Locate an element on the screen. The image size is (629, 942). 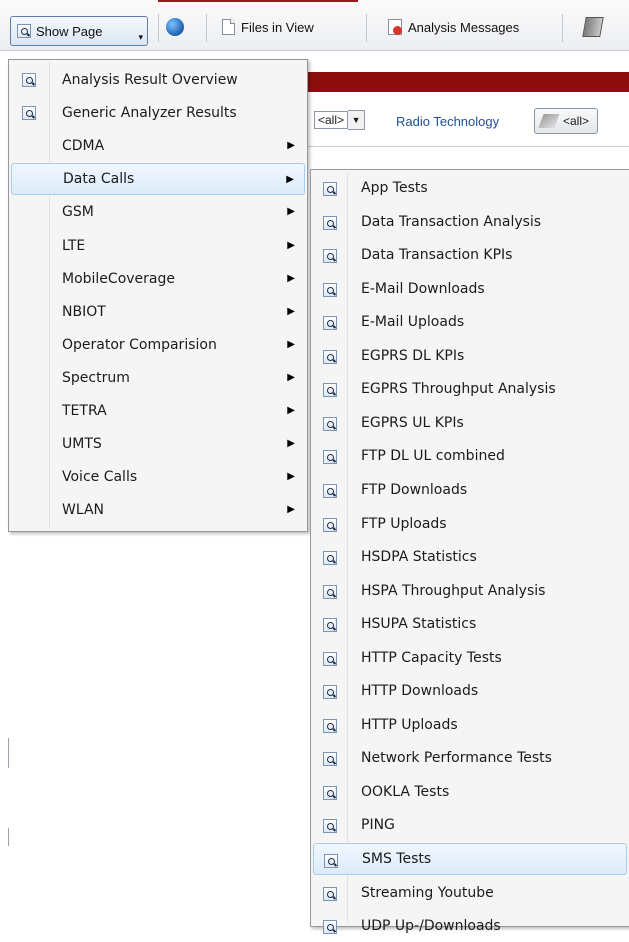
edge-mark is located at coordinates (8, 753).